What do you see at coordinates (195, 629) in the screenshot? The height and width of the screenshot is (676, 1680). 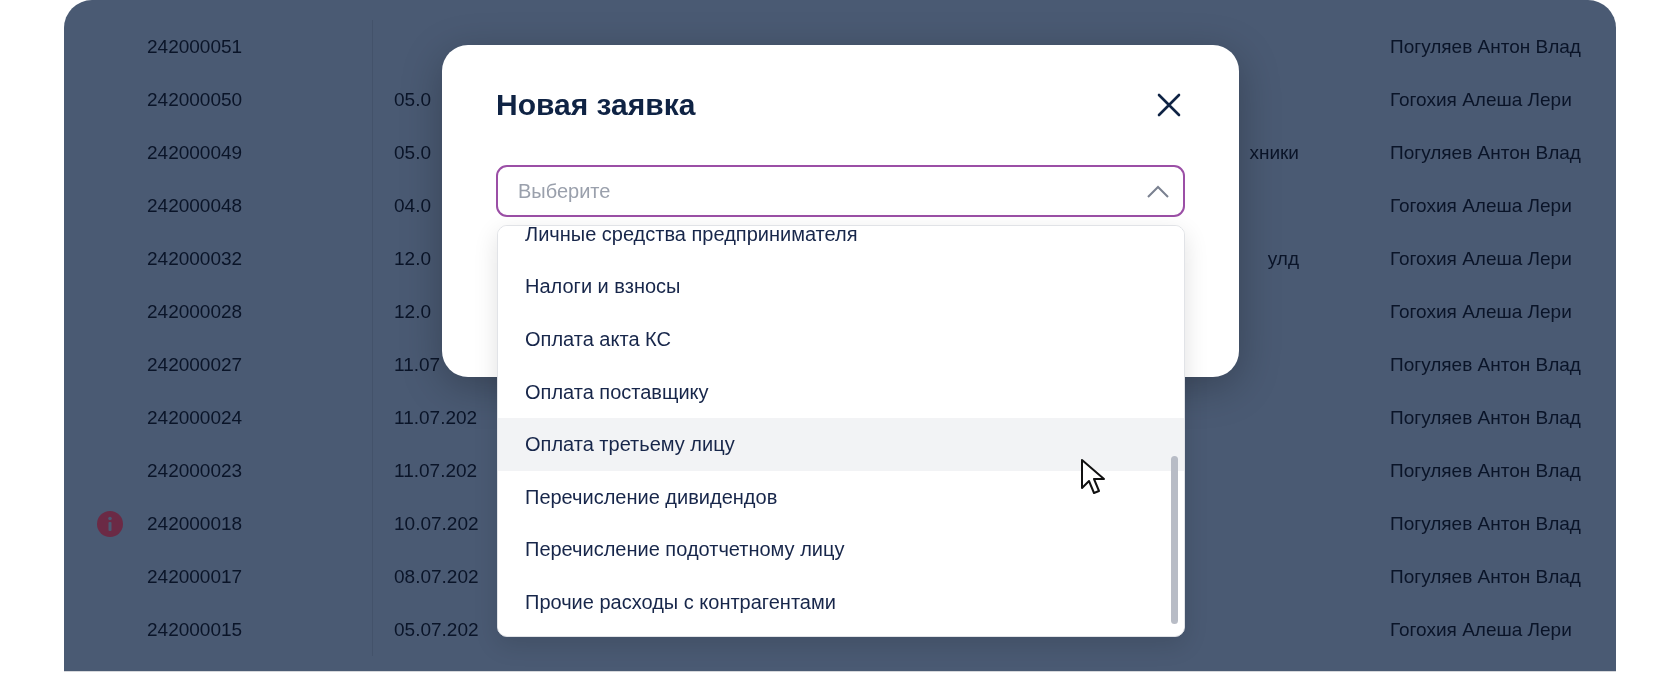 I see `table-cell: 242000015` at bounding box center [195, 629].